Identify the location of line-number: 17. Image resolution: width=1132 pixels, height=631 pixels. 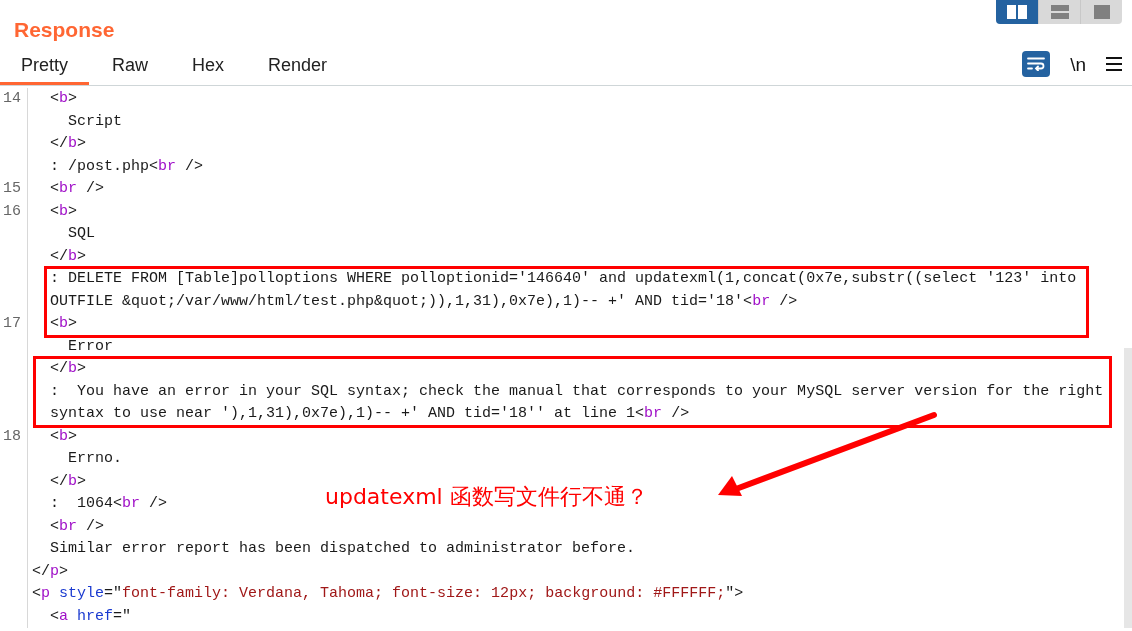
(12, 324).